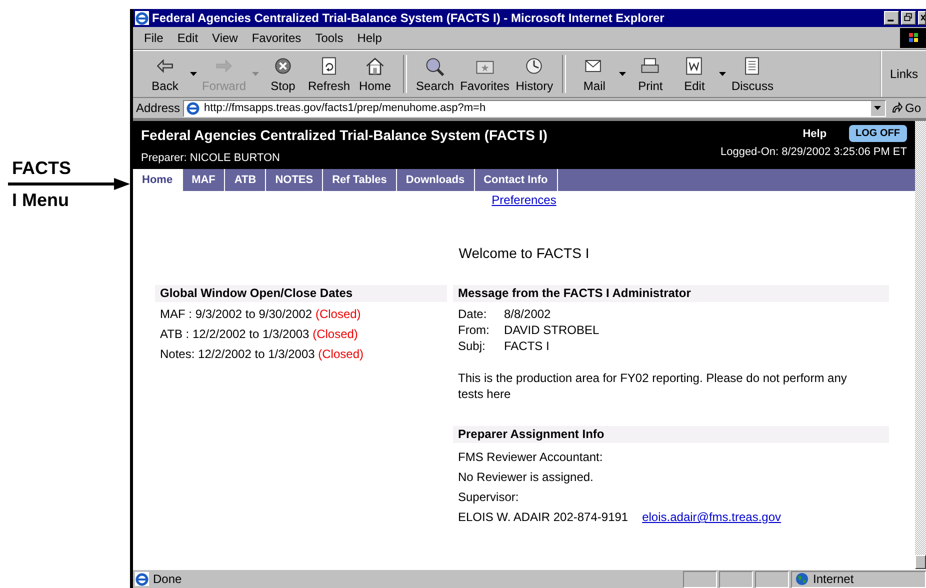 The width and height of the screenshot is (926, 588). Describe the element at coordinates (833, 579) in the screenshot. I see `zone-label: Internet` at that location.